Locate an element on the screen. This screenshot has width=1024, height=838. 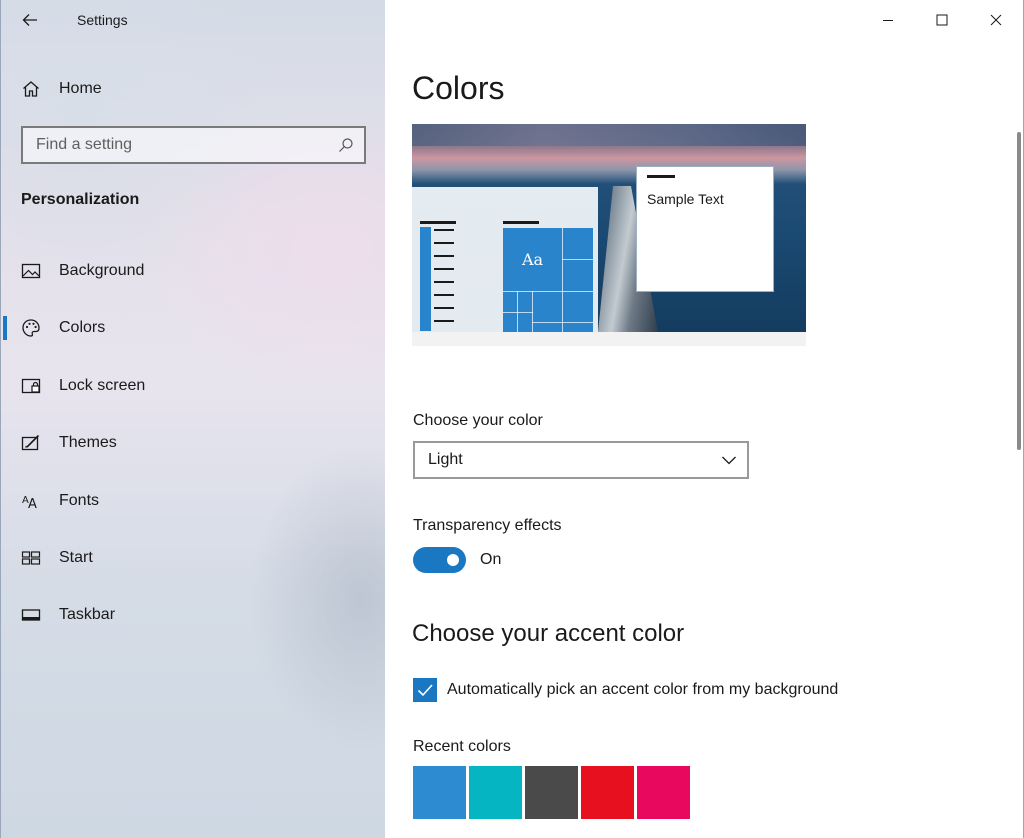
preview-sky is located at coordinates (609, 135).